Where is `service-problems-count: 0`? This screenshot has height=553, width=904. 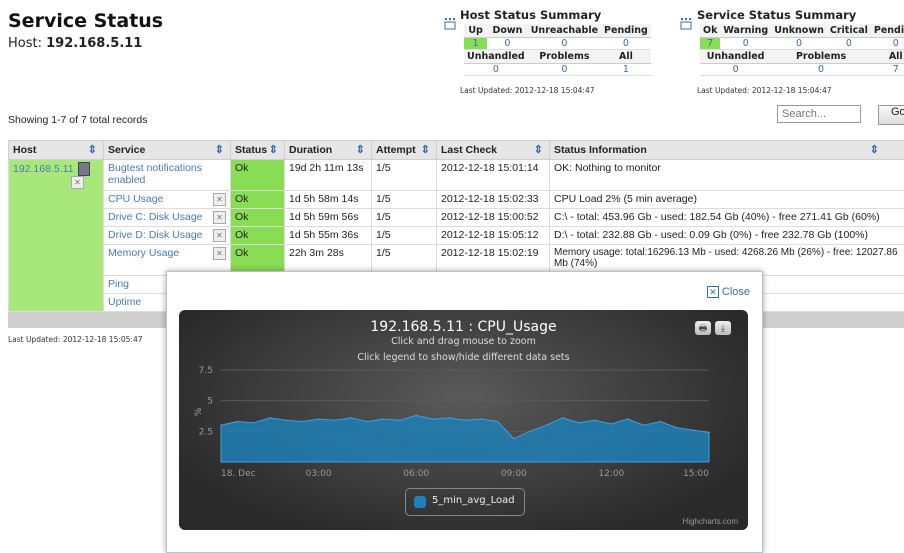
service-problems-count: 0 is located at coordinates (821, 70).